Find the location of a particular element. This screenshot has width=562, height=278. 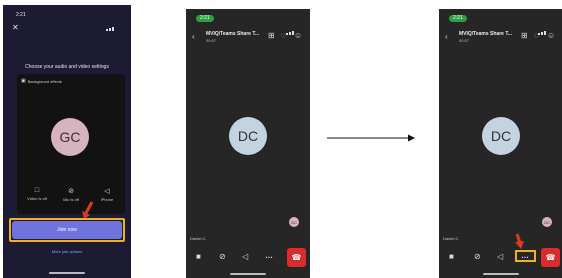

audio-output-toggle: ◁ iPhone is located at coordinates (107, 194).